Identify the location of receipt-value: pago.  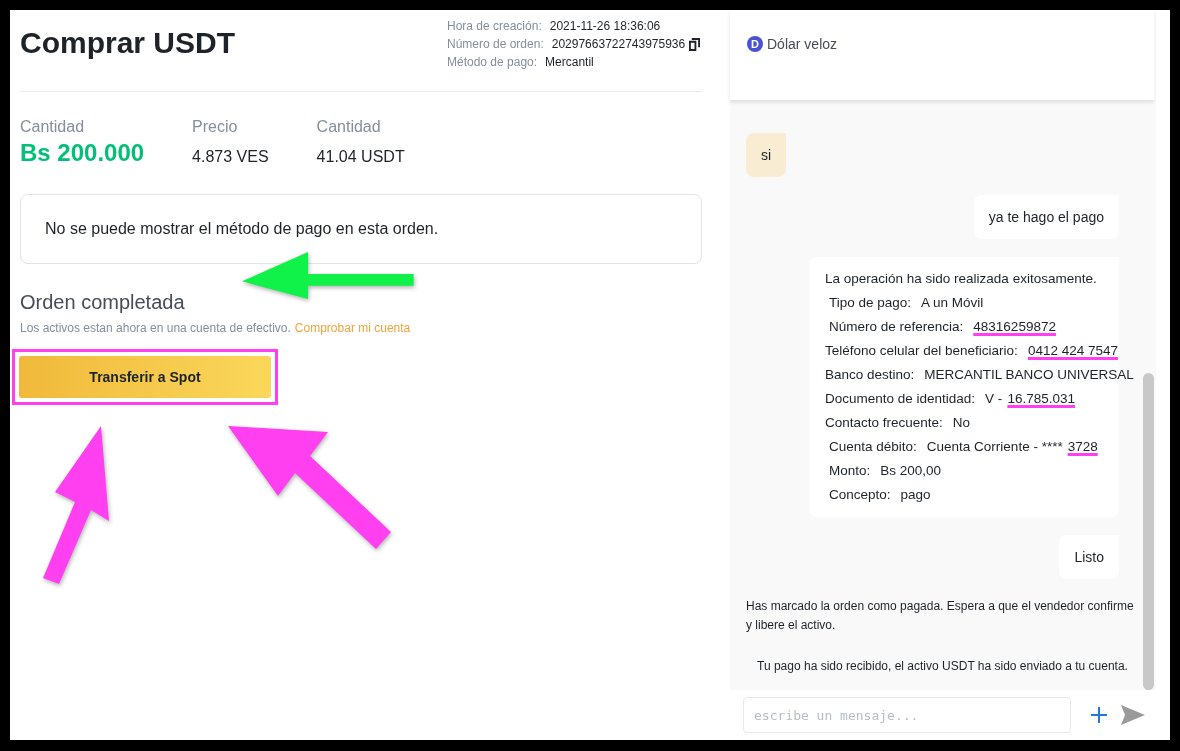
(915, 495).